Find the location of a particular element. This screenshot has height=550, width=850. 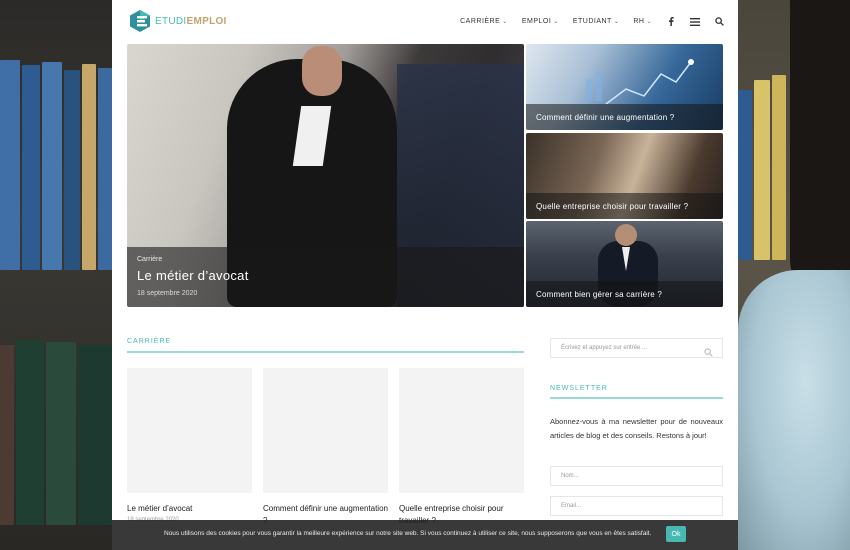

facebook-icon is located at coordinates (671, 22).